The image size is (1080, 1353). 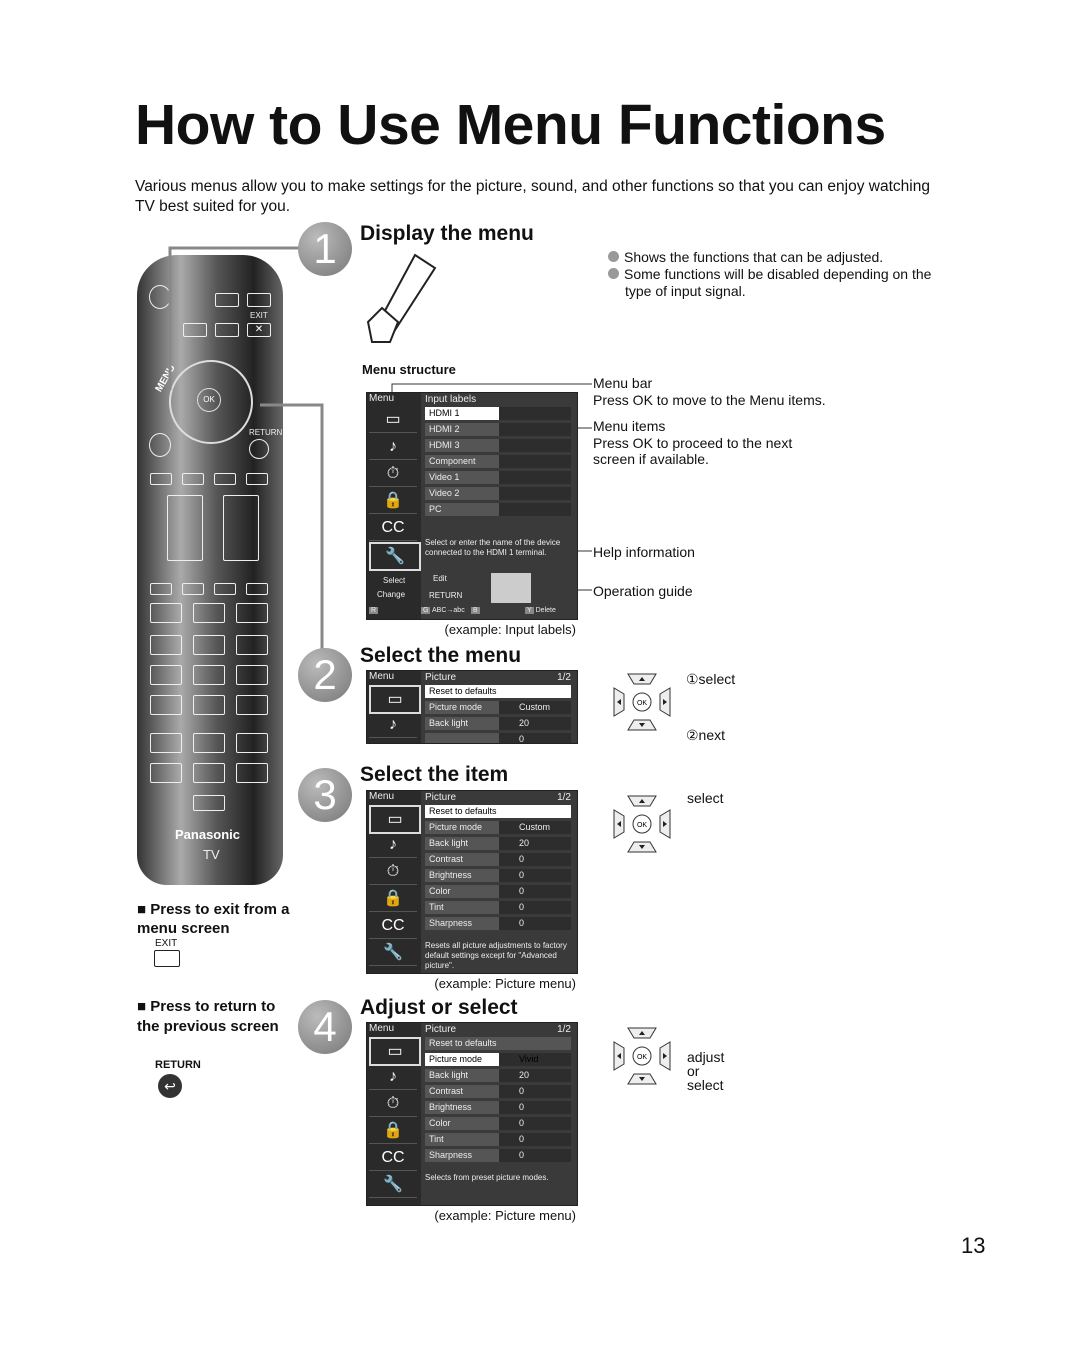 What do you see at coordinates (498, 413) in the screenshot?
I see `menu-item: HDMI 1` at bounding box center [498, 413].